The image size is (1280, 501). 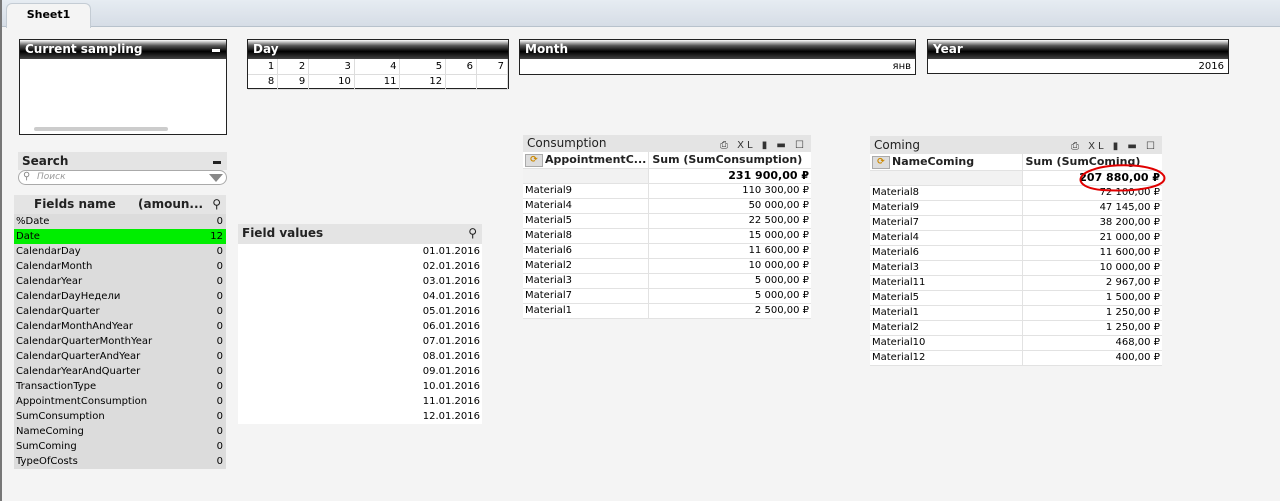 I want to click on table-row: Material7 38 200,00 ₽, so click(x=1016, y=223).